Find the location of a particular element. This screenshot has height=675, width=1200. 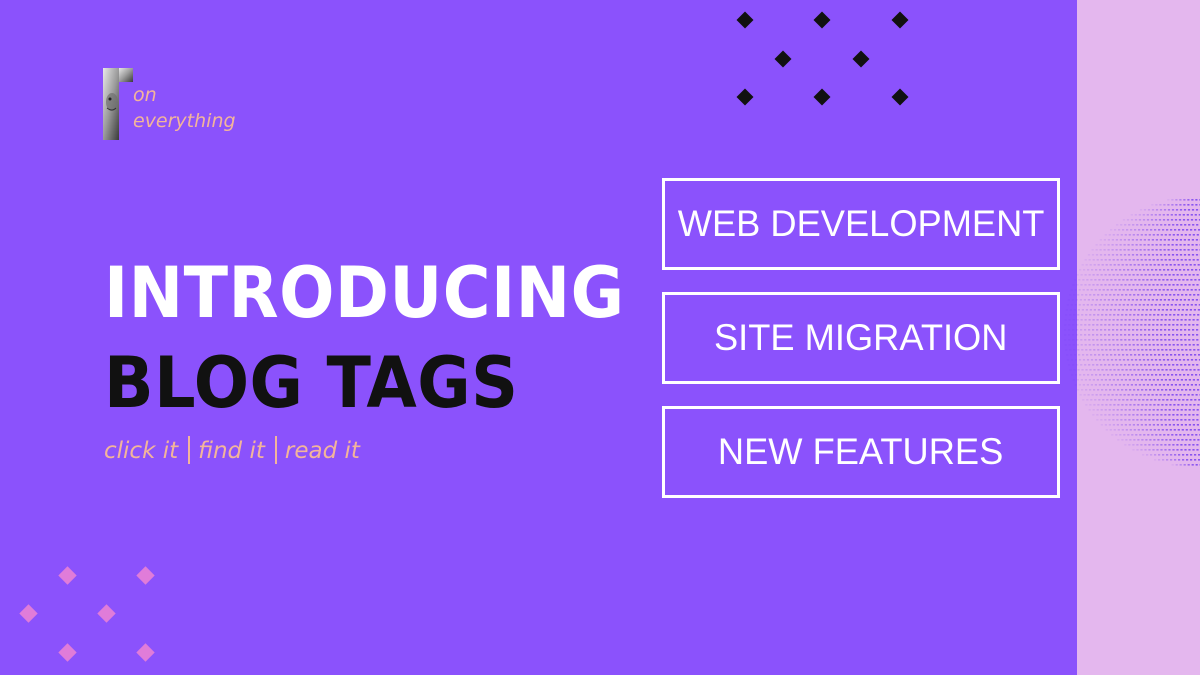

tag-site-migration: SITE MIGRATION is located at coordinates (861, 338).